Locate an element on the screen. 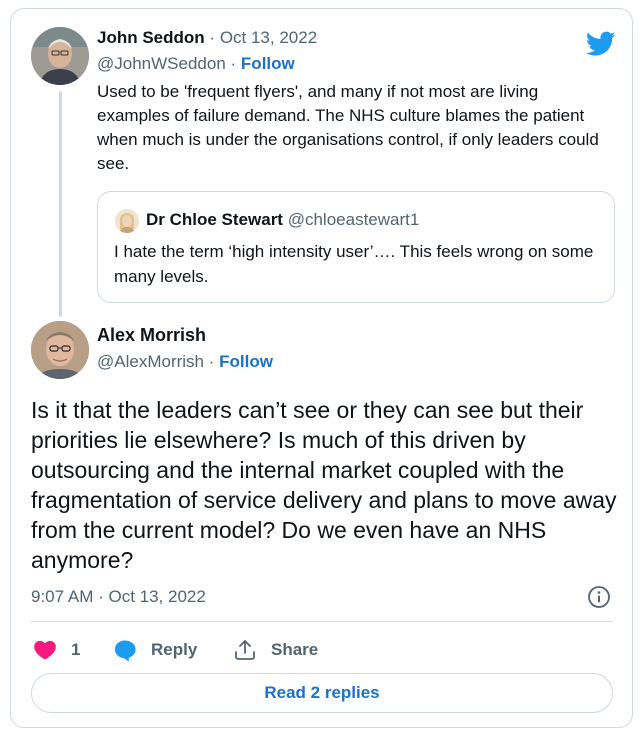 Image resolution: width=643 pixels, height=736 pixels. reply-button: Reply is located at coordinates (155, 650).